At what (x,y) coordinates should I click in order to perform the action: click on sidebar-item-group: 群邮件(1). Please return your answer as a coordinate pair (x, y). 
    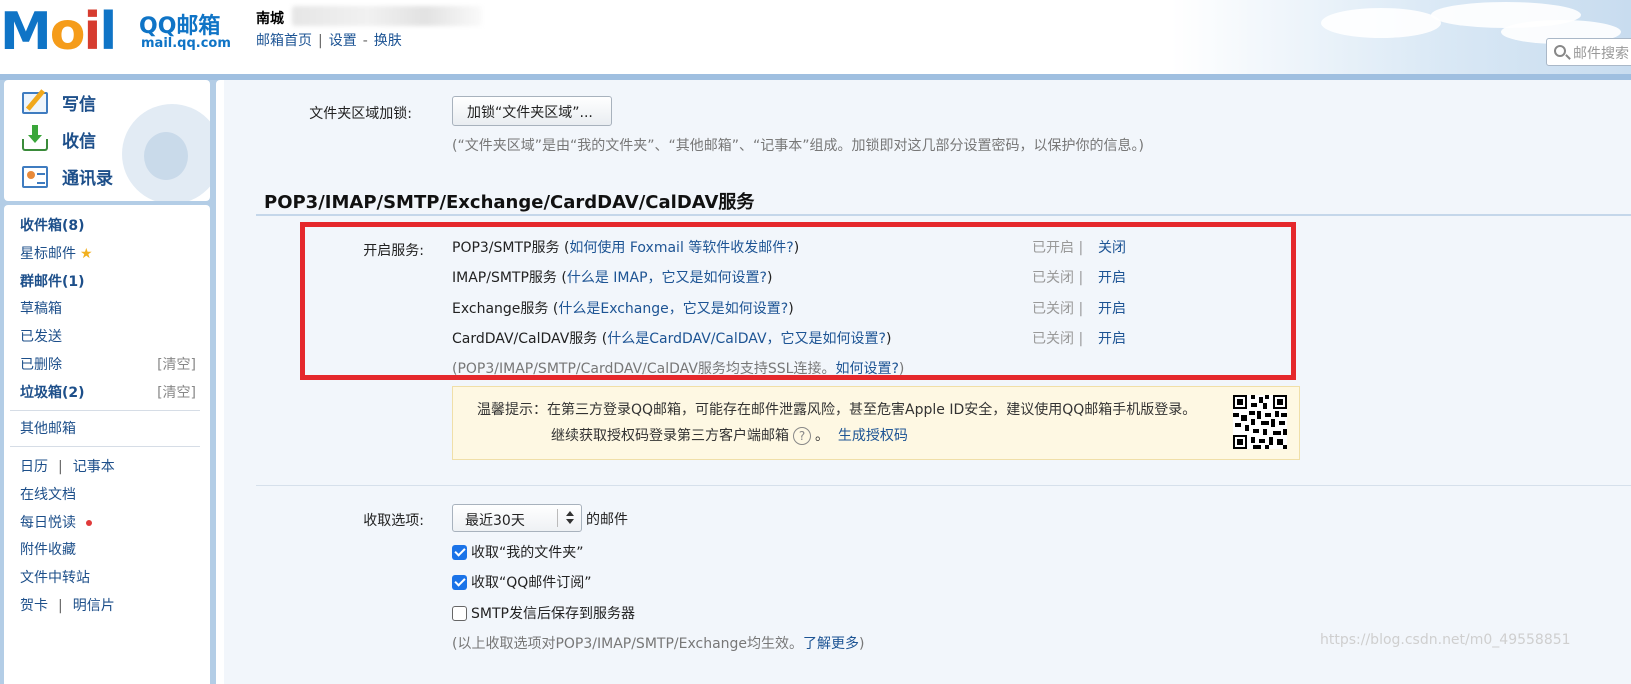
    Looking at the image, I should click on (52, 281).